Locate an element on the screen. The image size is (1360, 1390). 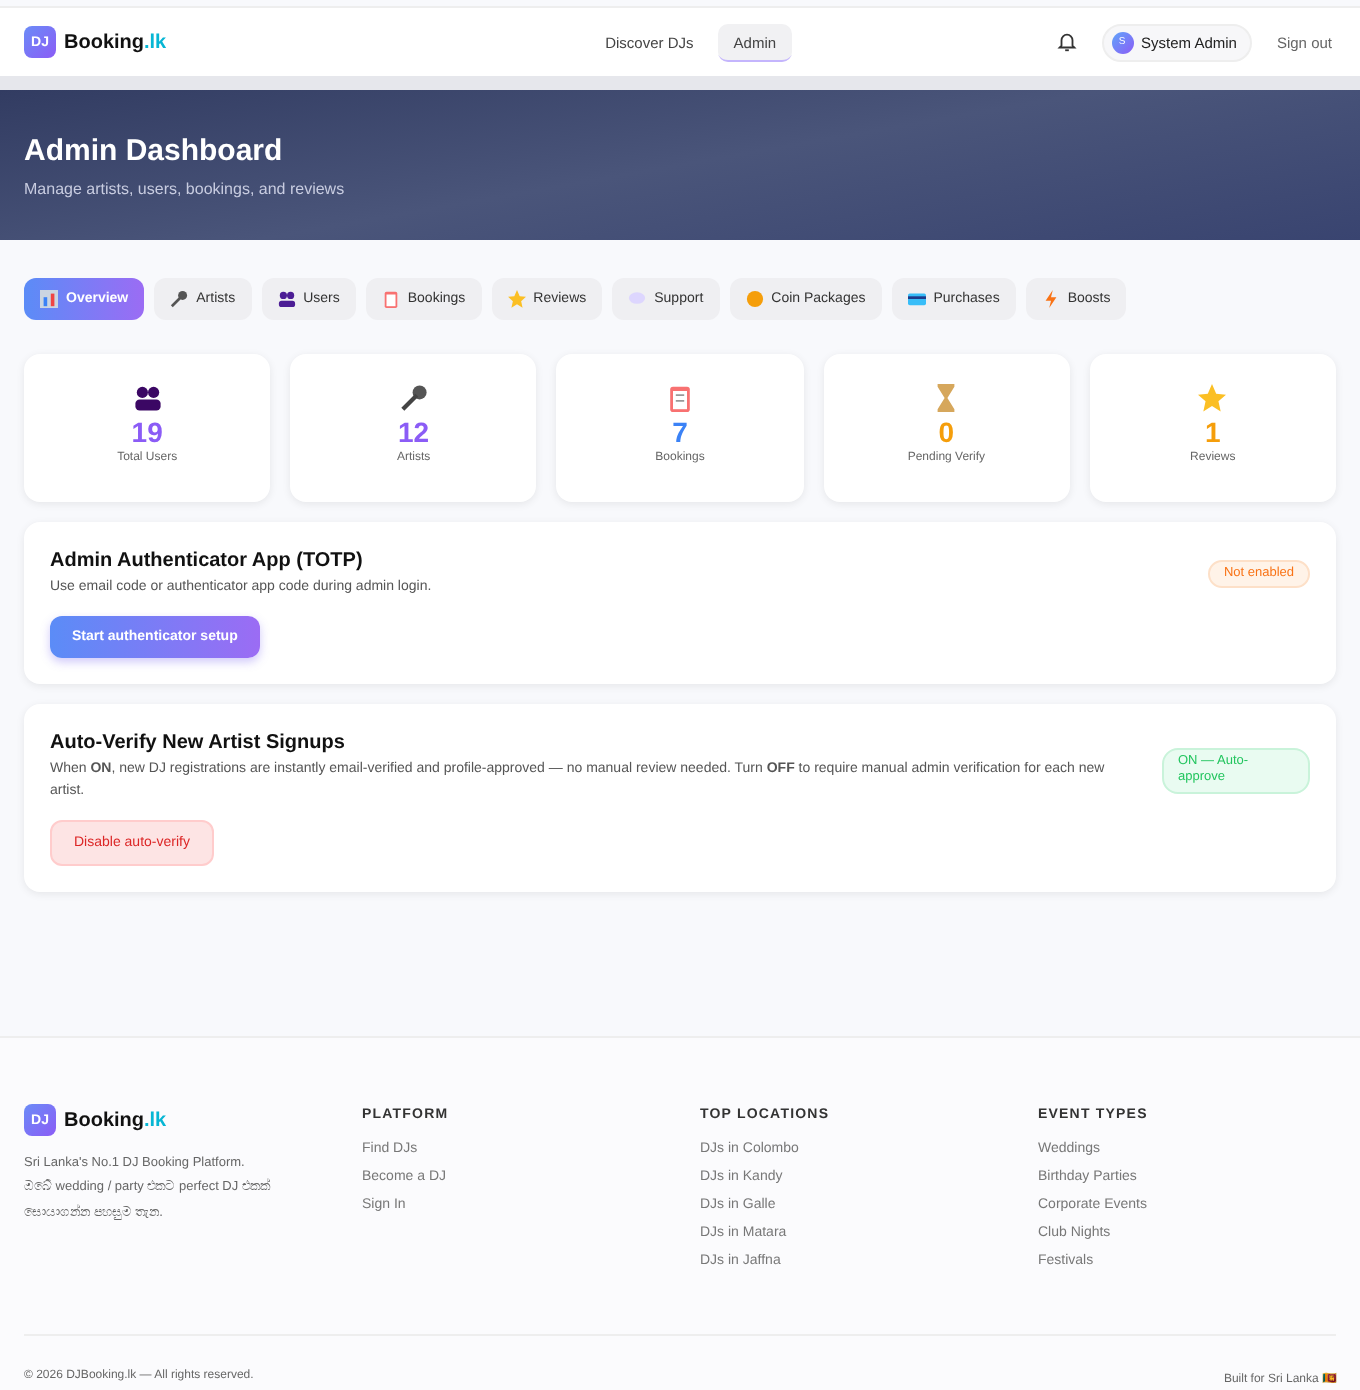
page-title: Admin Dashboard is located at coordinates (154, 151).